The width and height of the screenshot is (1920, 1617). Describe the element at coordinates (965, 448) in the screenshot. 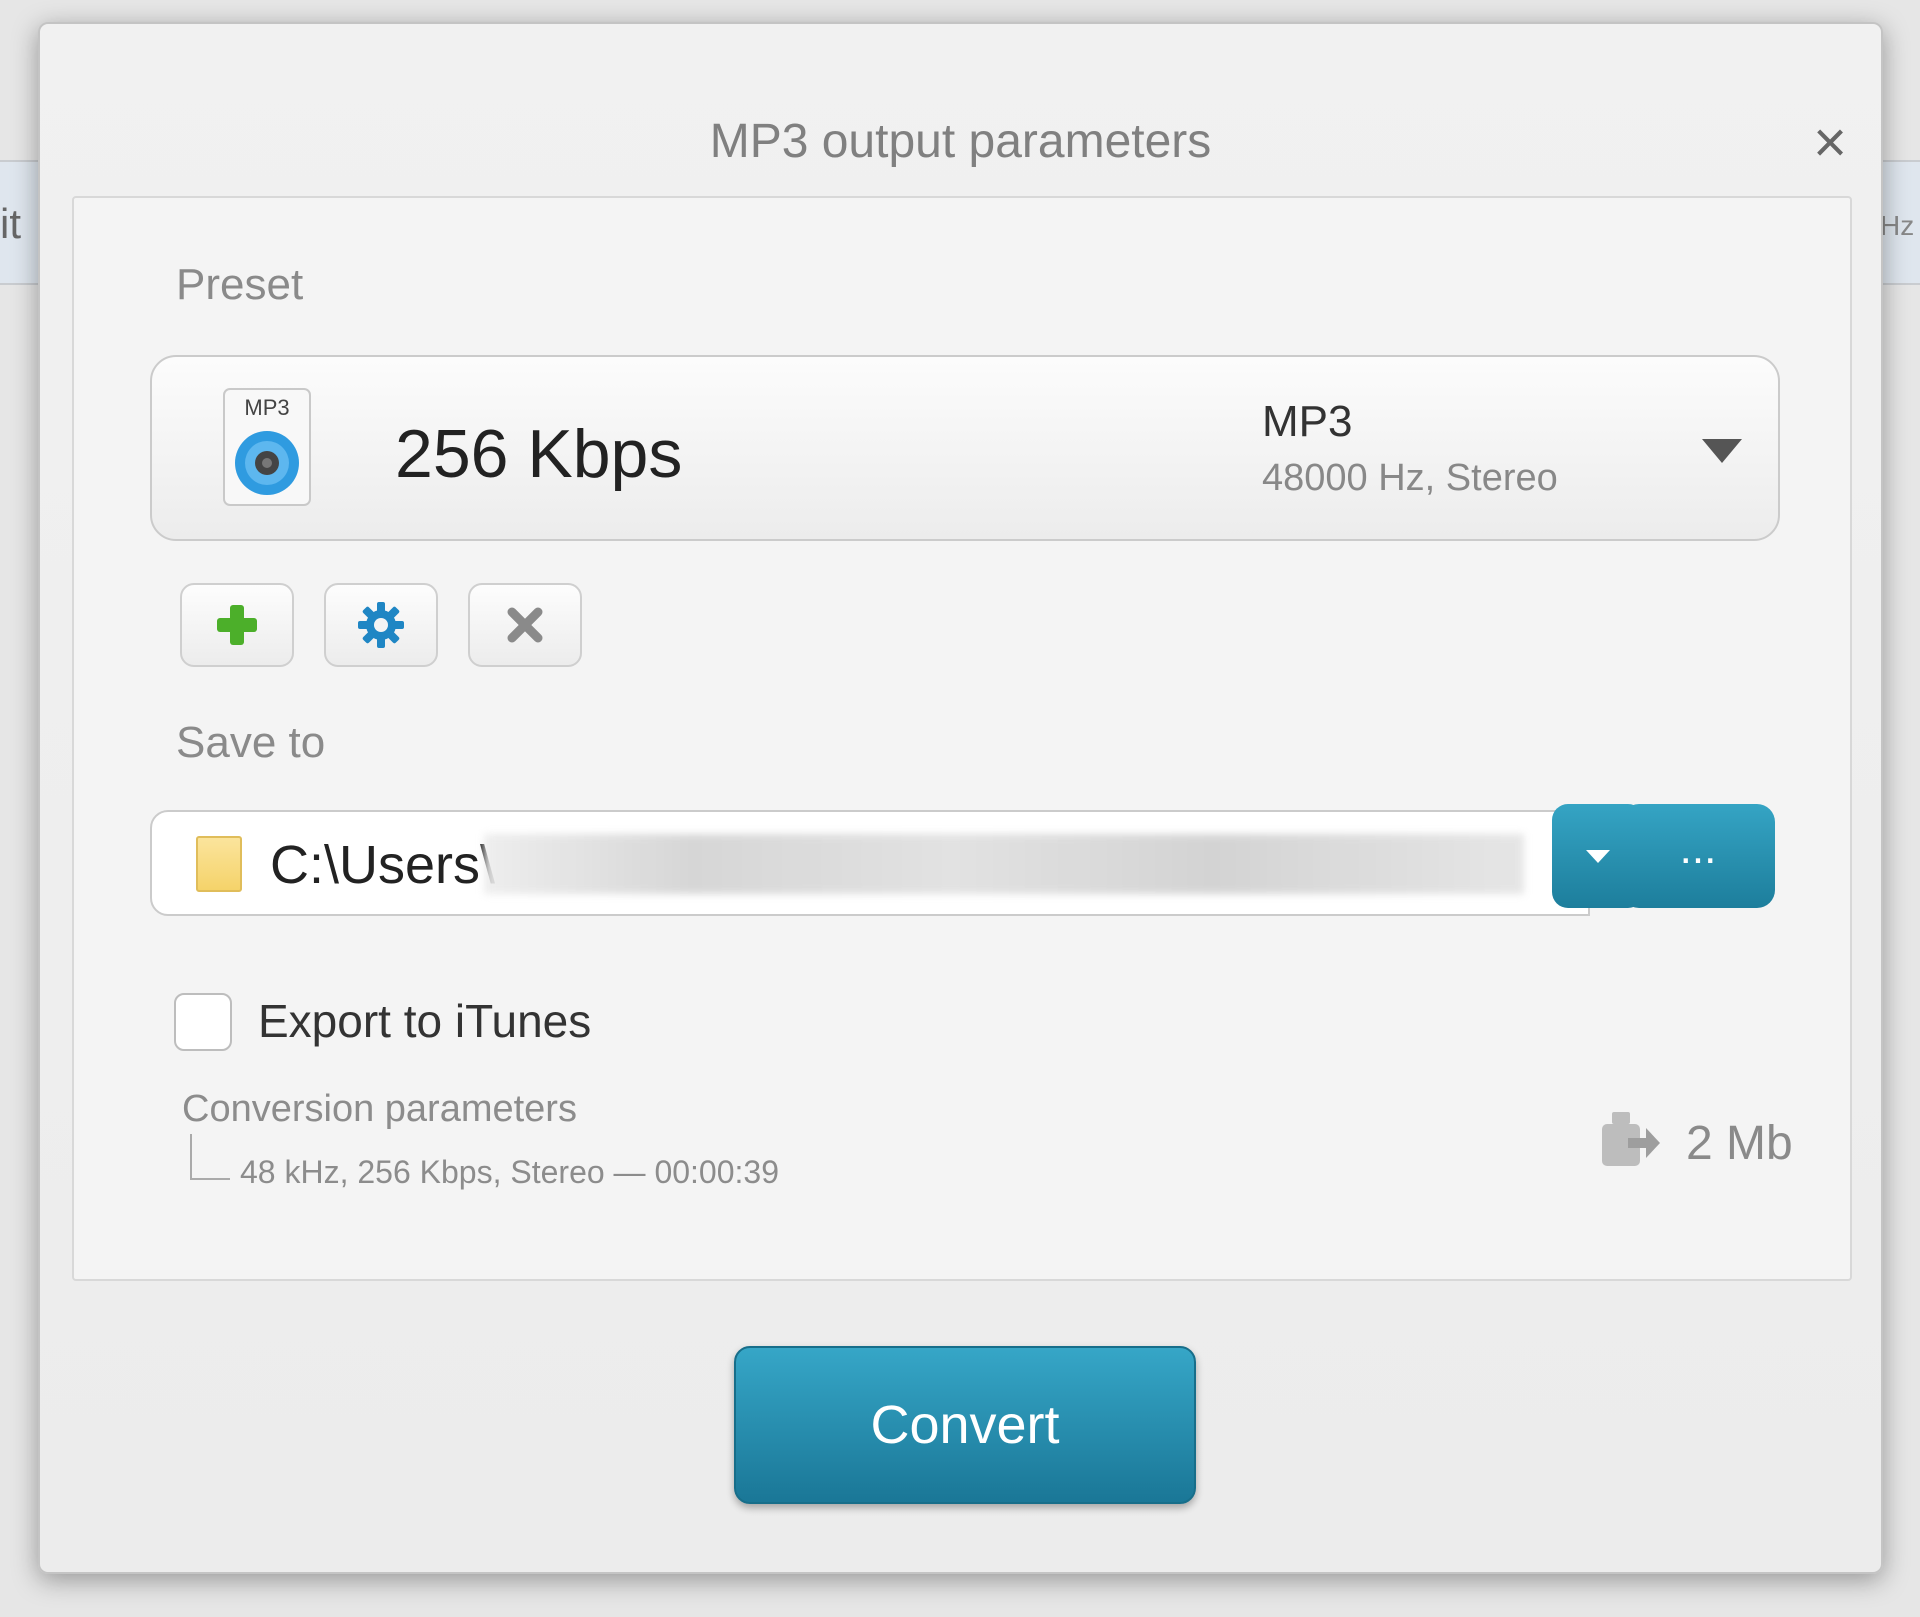

I see `preset-selector: MP3 256 Kbps MP3 48000 Hz, Stereo` at that location.